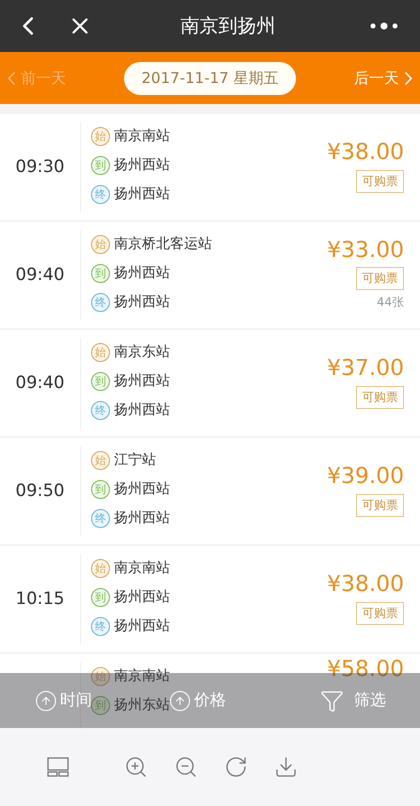 The height and width of the screenshot is (806, 420). Describe the element at coordinates (365, 369) in the screenshot. I see `ticket-price: ¥37.00` at that location.